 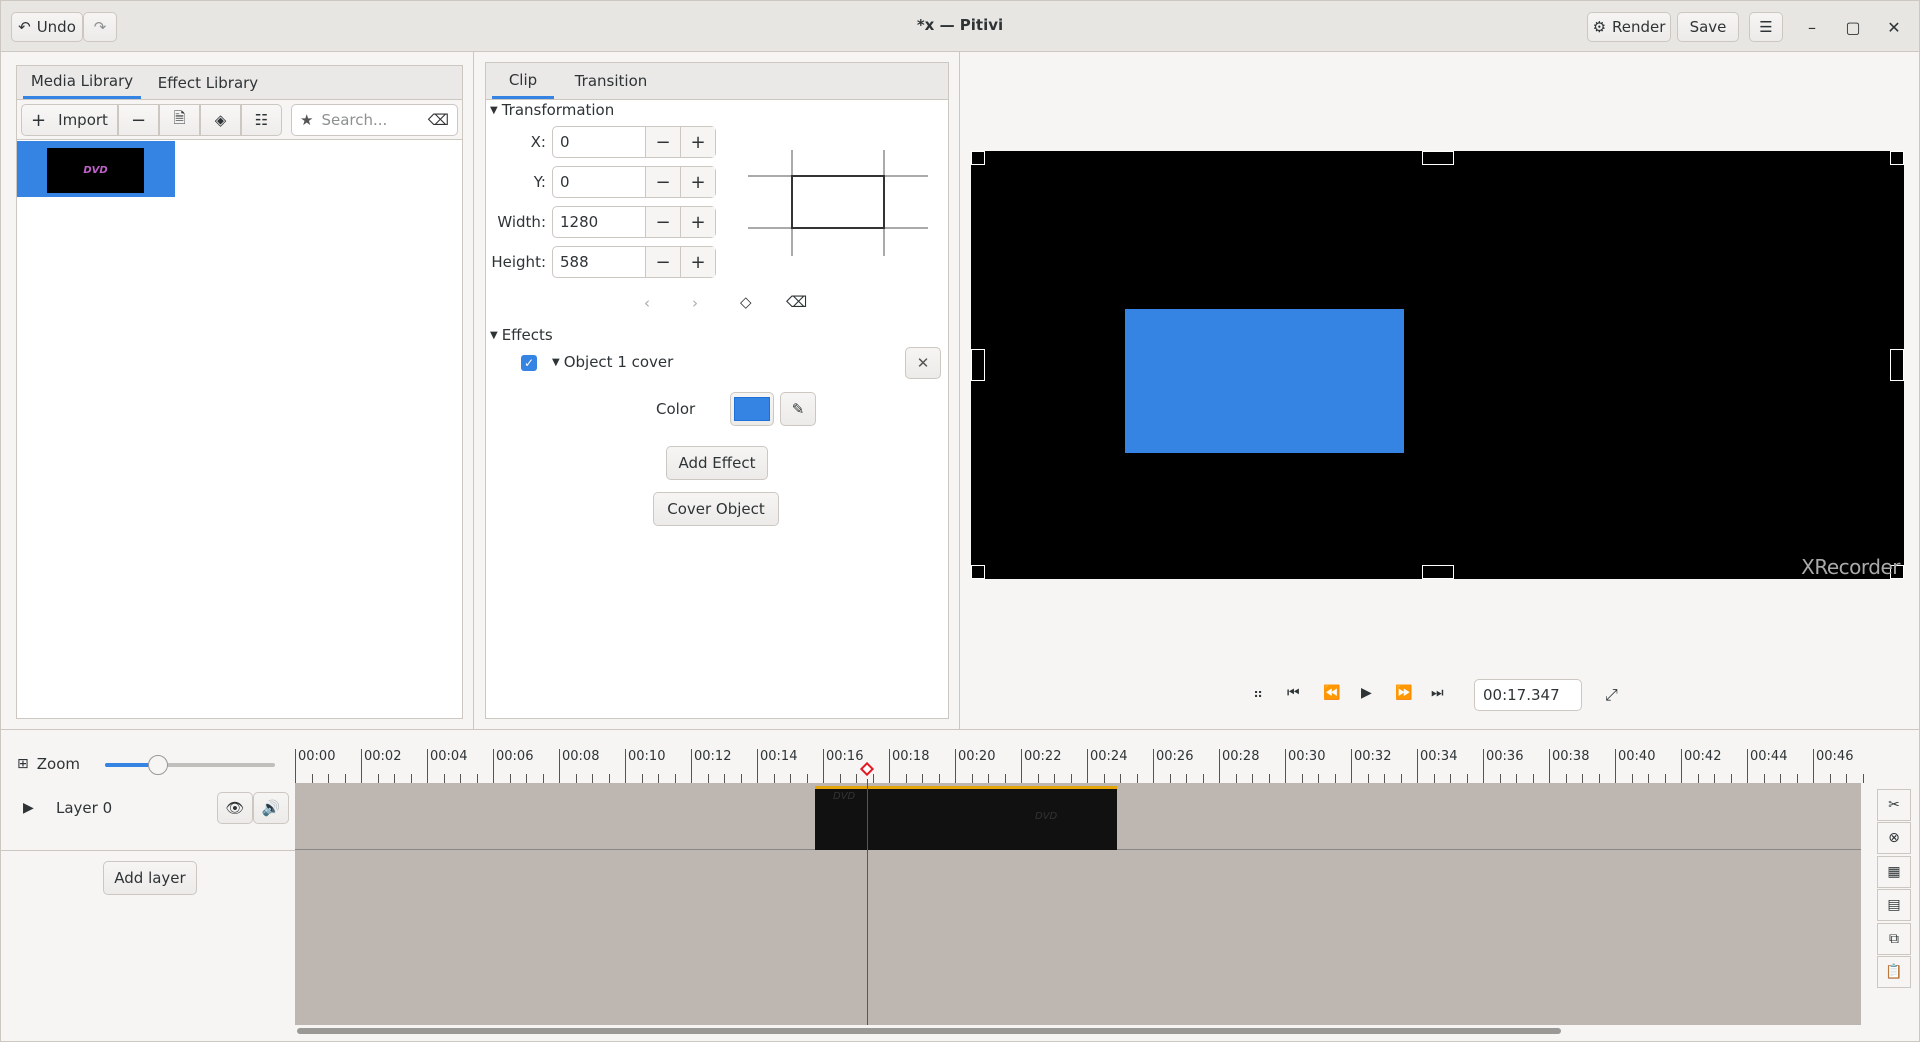 I want to click on save-button: Save, so click(x=1708, y=27).